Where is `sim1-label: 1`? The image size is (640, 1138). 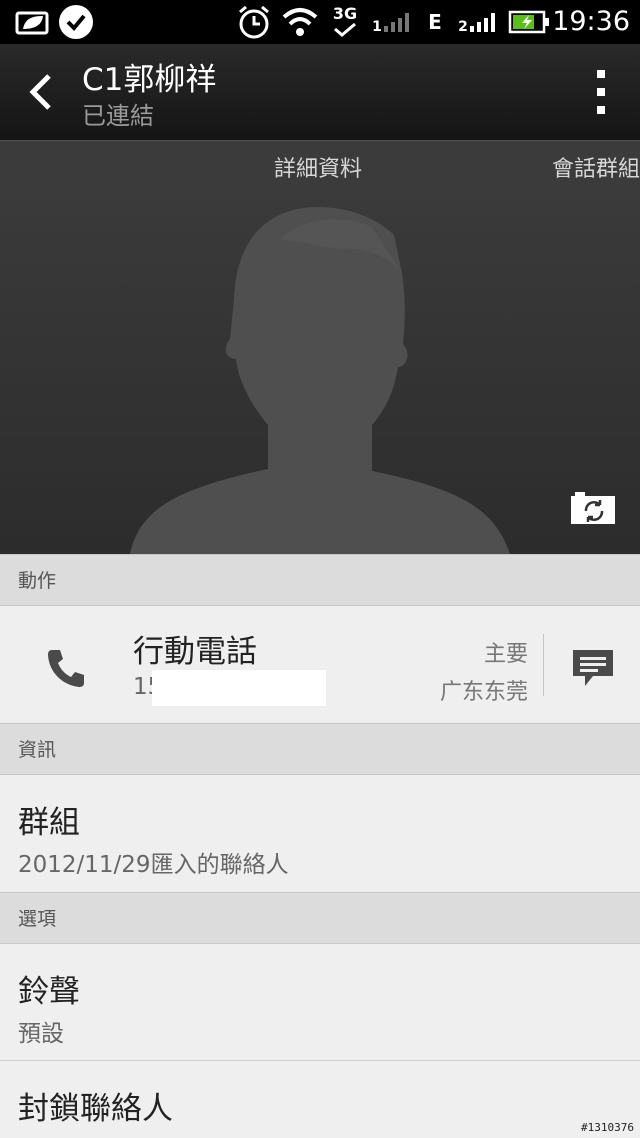 sim1-label: 1 is located at coordinates (377, 27).